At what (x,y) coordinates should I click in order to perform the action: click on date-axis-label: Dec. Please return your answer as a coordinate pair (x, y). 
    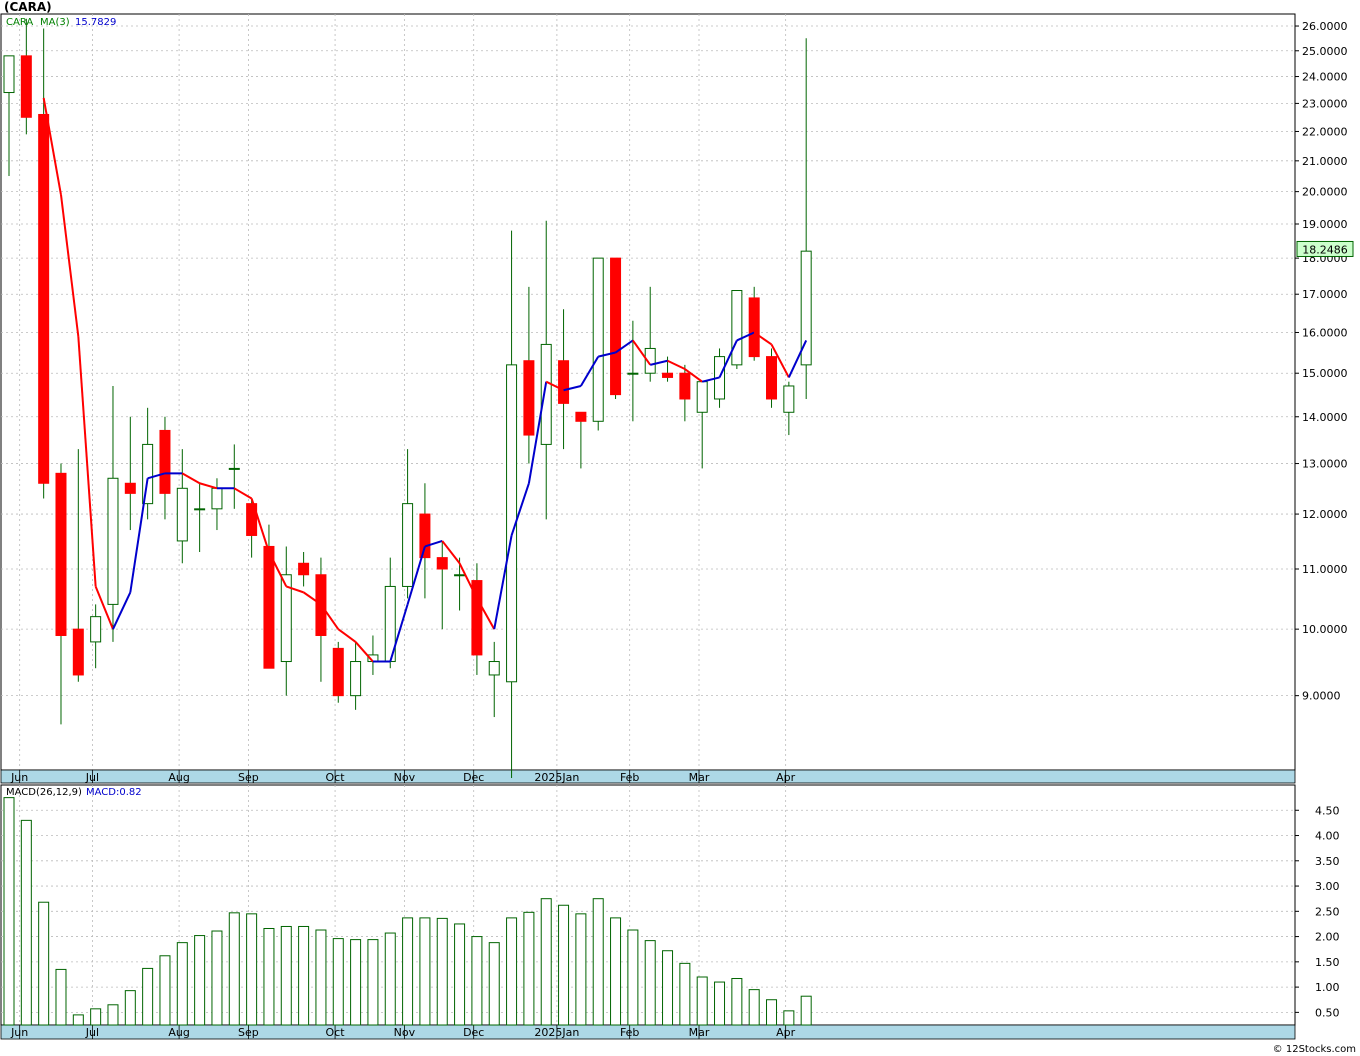
    Looking at the image, I should click on (473, 777).